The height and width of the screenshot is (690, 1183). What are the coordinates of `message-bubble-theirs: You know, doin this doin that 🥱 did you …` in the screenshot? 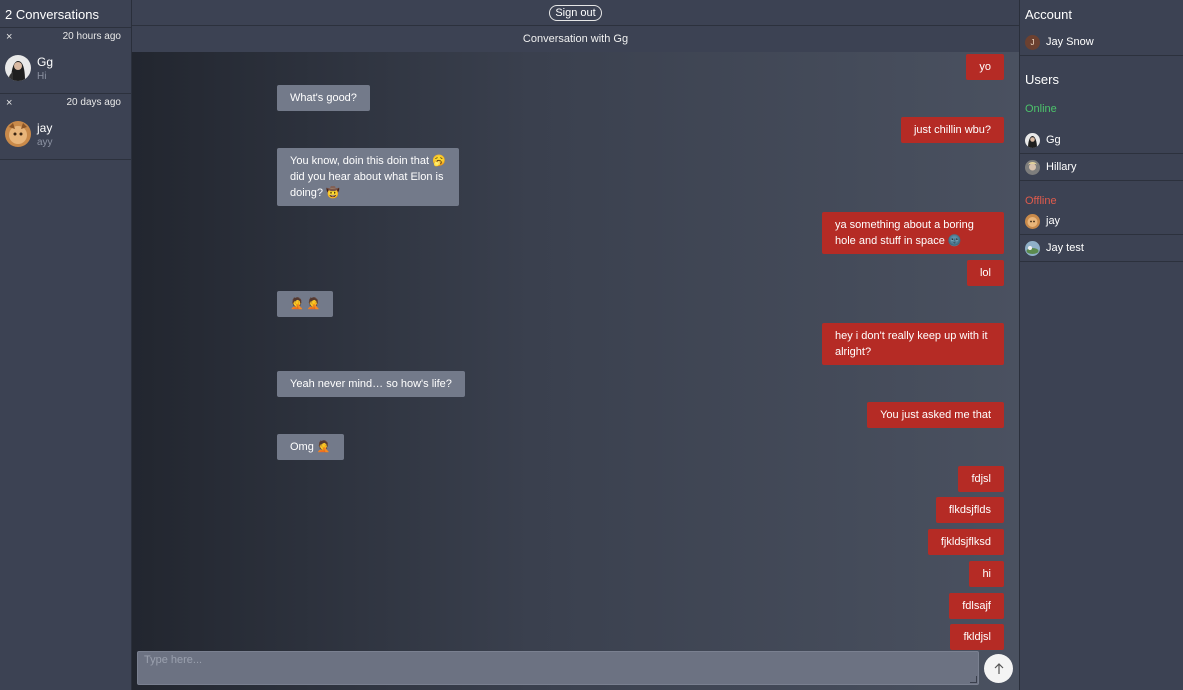 It's located at (368, 177).